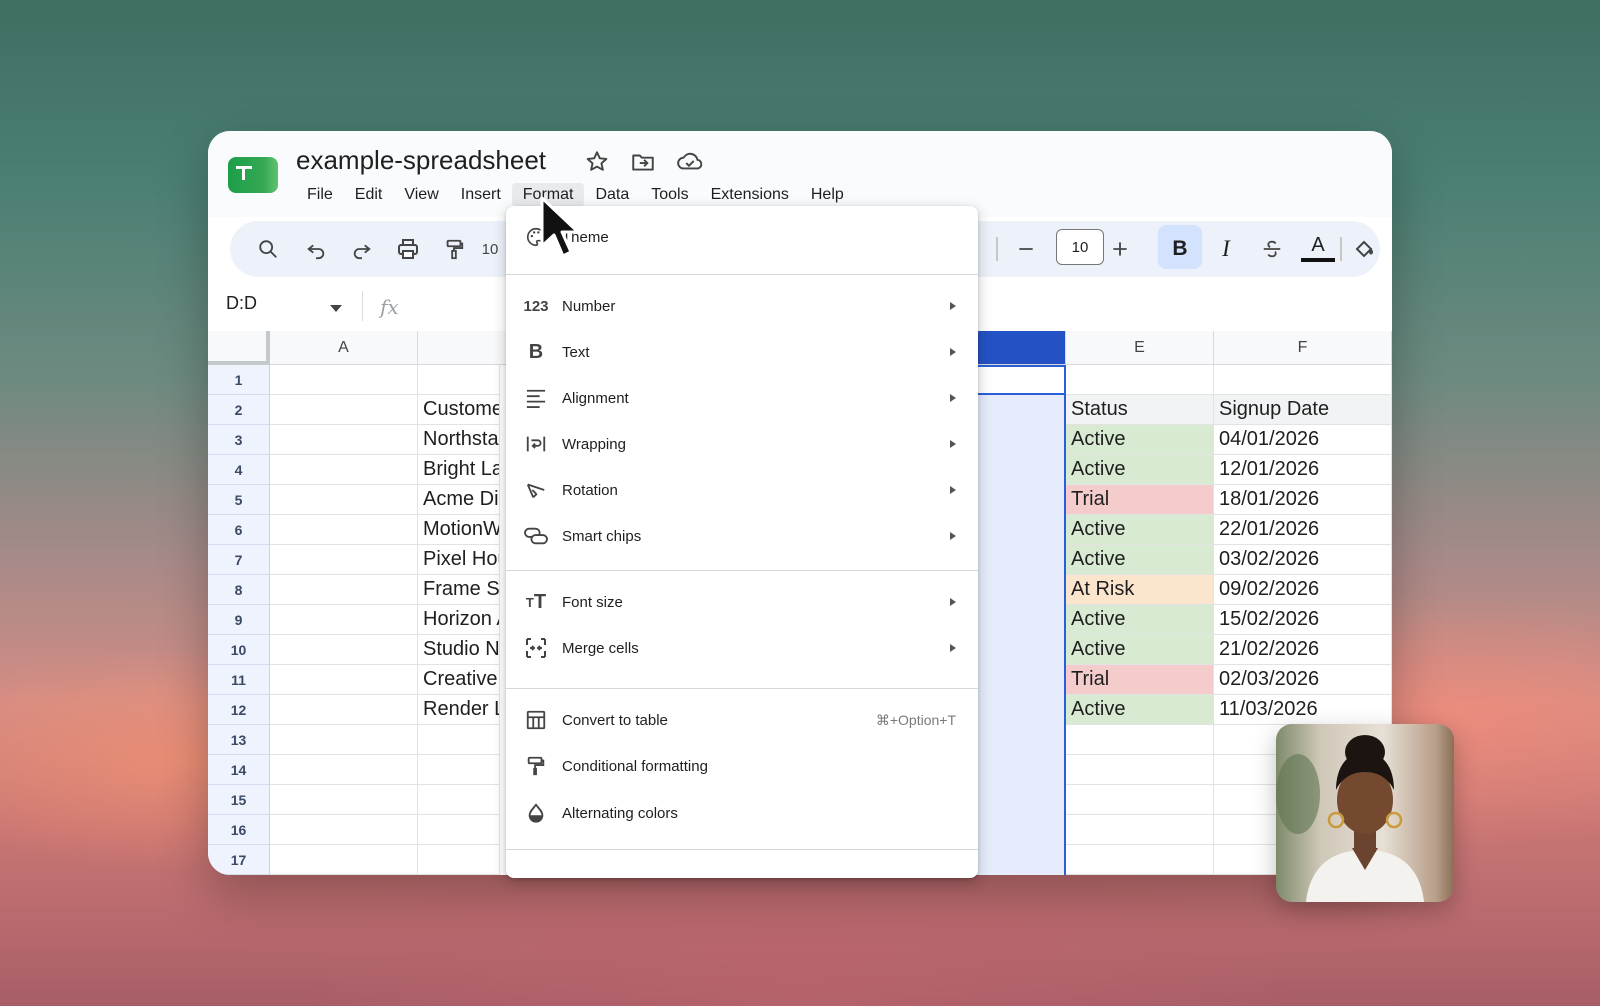 The width and height of the screenshot is (1600, 1006). I want to click on row-header: 5, so click(239, 500).